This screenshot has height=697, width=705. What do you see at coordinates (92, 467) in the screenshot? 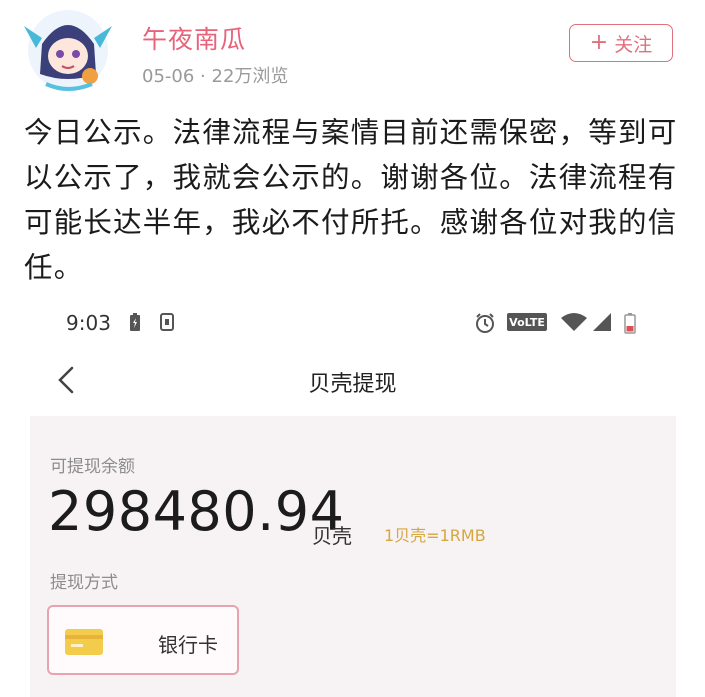
I see `balance-label: 可提现余额` at bounding box center [92, 467].